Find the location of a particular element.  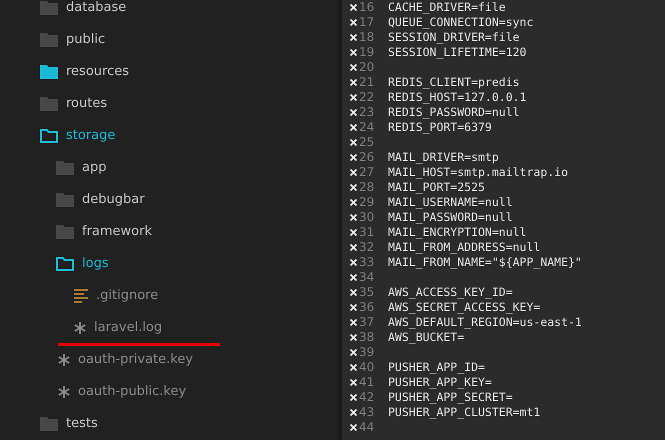

code-line: REDIS_HOST=127.0.0.1 is located at coordinates (457, 97).